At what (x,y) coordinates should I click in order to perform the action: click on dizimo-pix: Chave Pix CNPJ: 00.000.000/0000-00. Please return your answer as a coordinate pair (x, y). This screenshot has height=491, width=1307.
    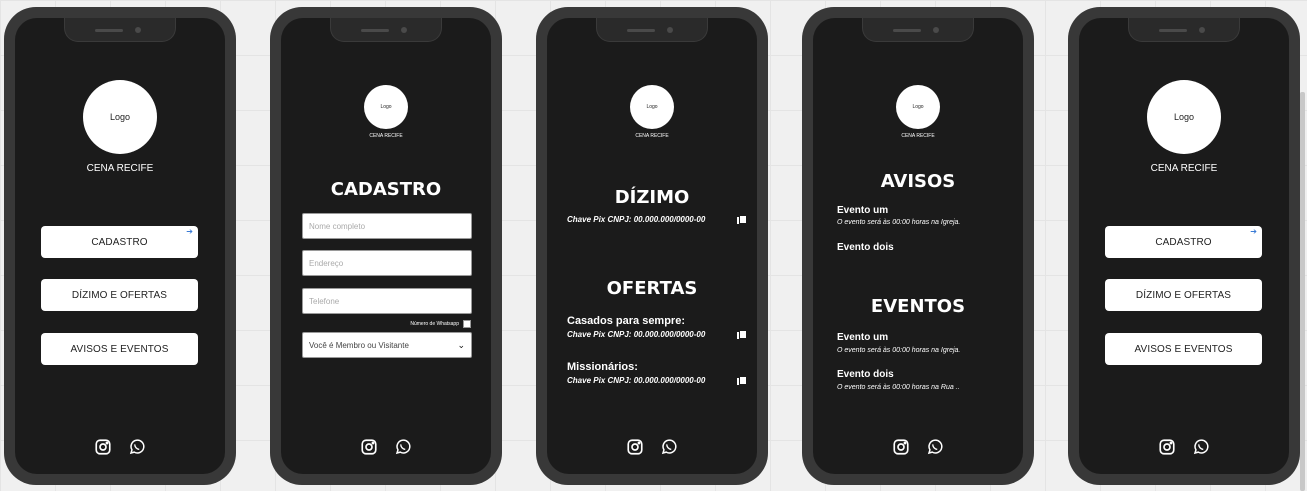
    Looking at the image, I should click on (636, 219).